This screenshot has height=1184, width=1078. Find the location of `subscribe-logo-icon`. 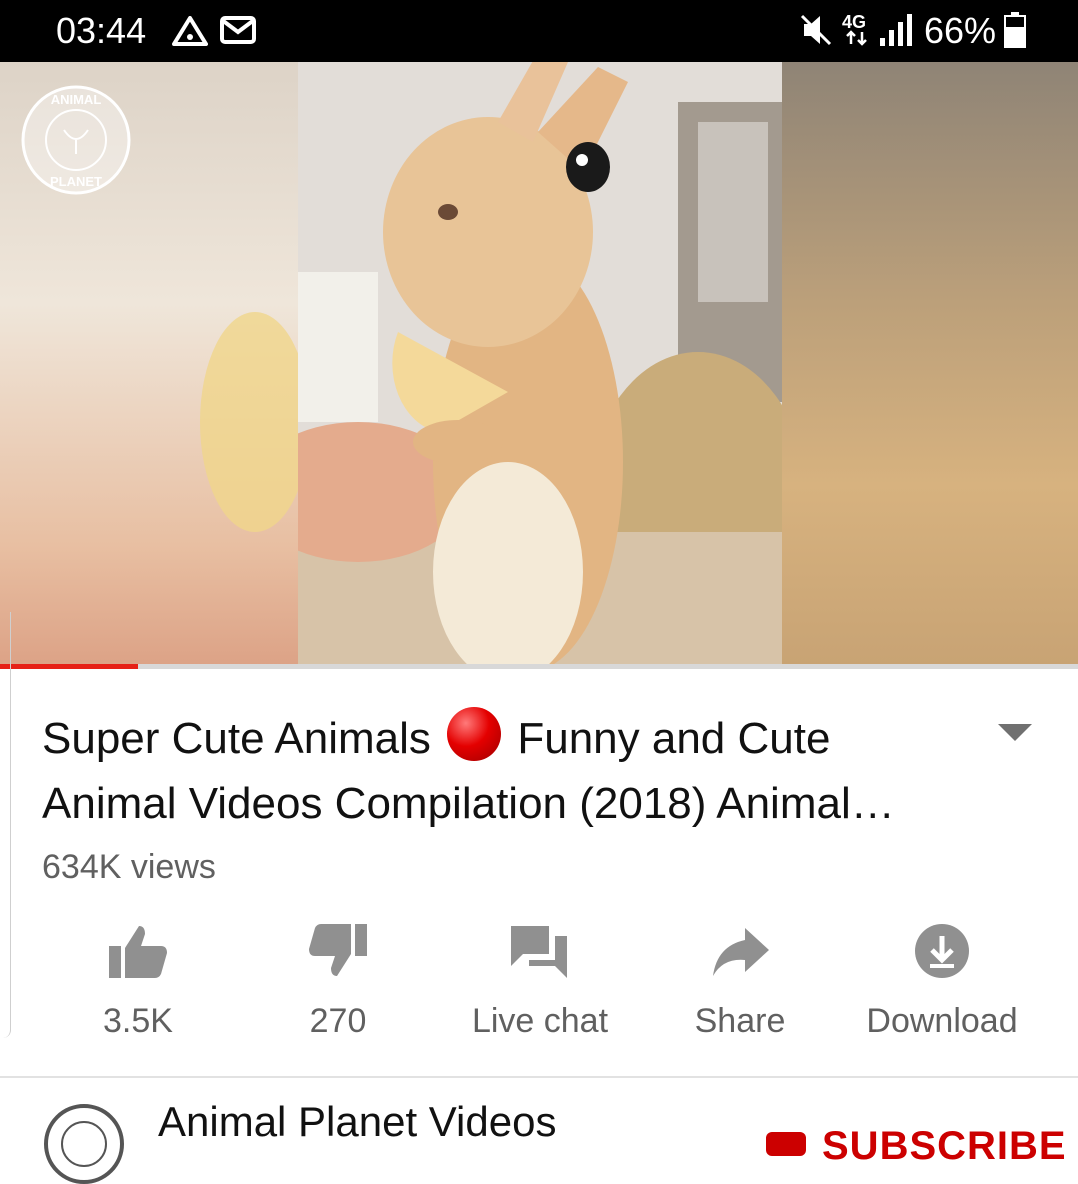

subscribe-logo-icon is located at coordinates (786, 1144).